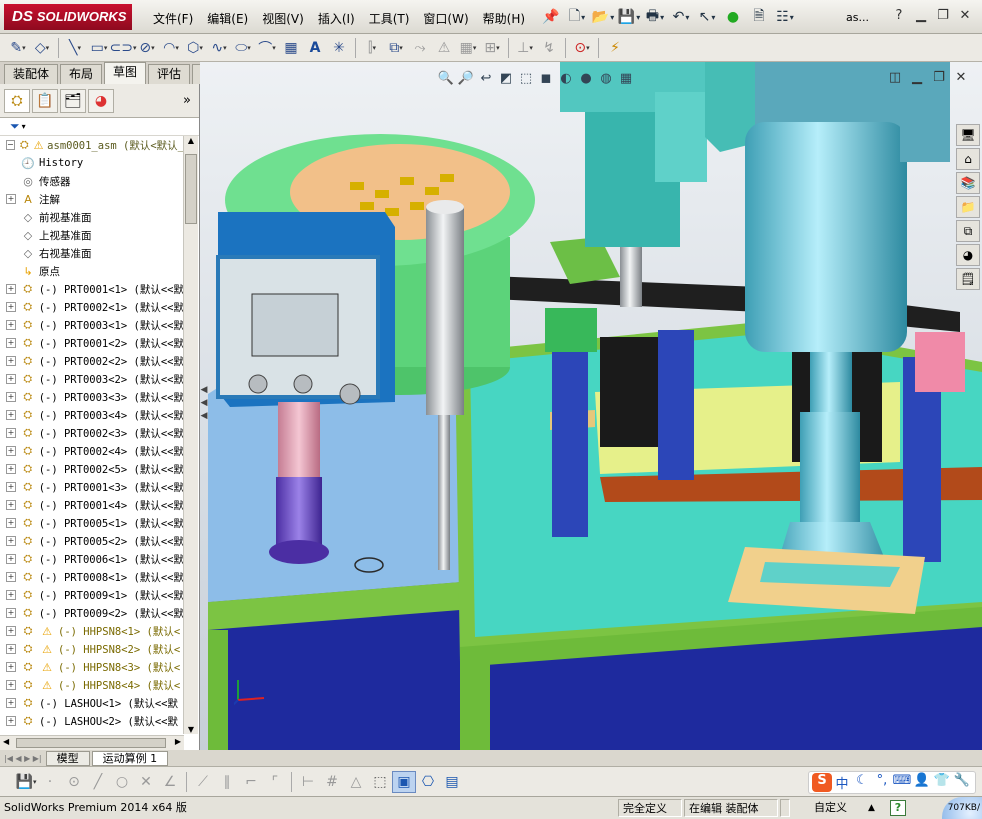  Describe the element at coordinates (396, 48) in the screenshot. I see `convert-entities-icon: ⧉ ▾` at that location.